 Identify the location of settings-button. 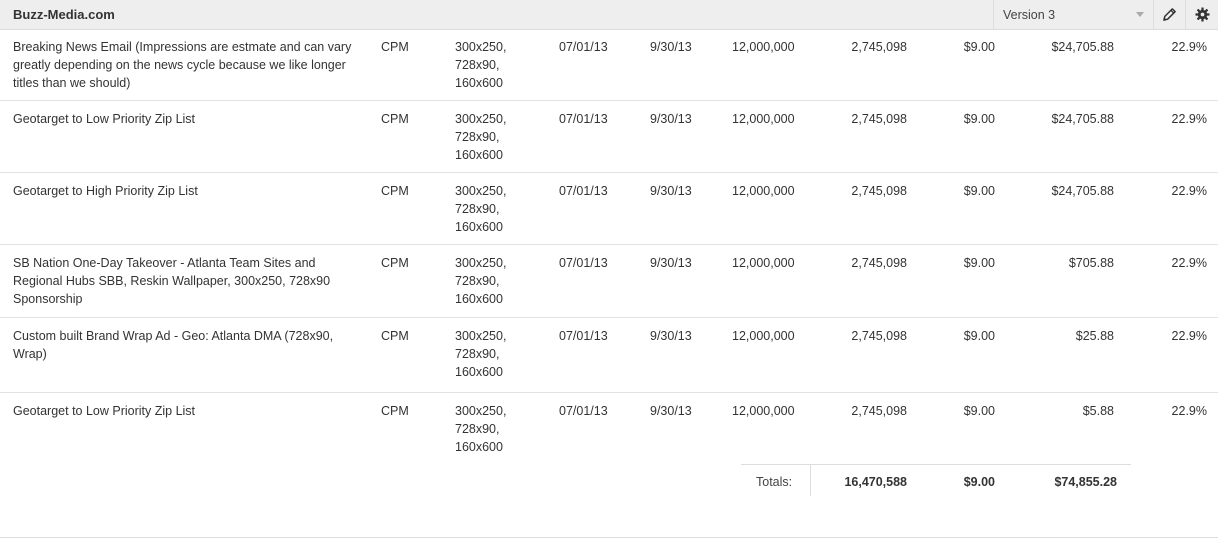
(1202, 14).